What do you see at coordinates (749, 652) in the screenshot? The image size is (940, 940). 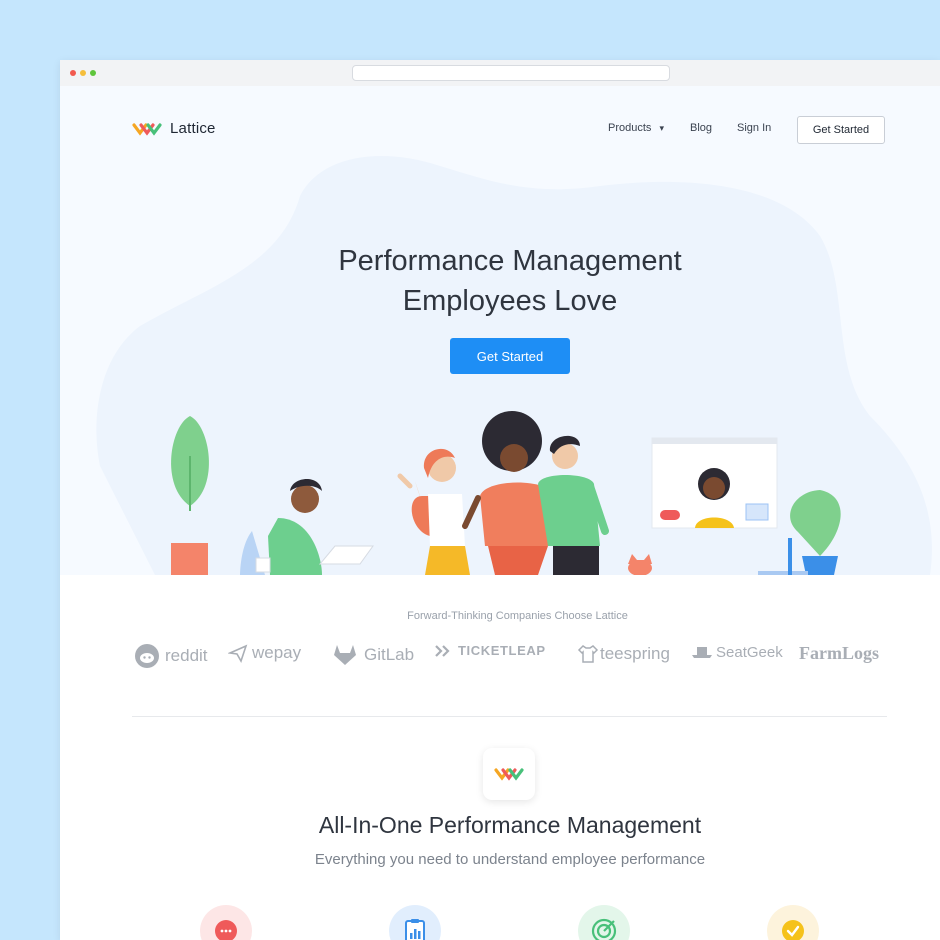 I see `seatgeek-wordmark: SeatGeek` at bounding box center [749, 652].